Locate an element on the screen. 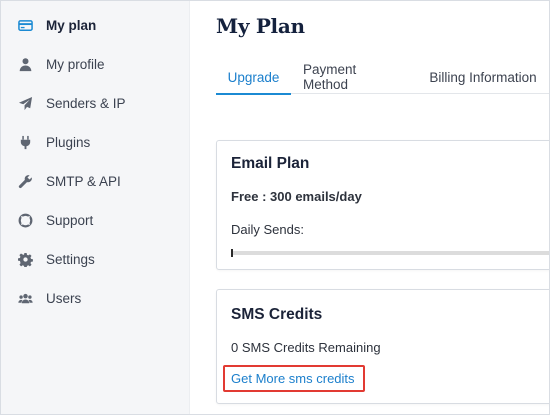  users-icon is located at coordinates (25, 299).